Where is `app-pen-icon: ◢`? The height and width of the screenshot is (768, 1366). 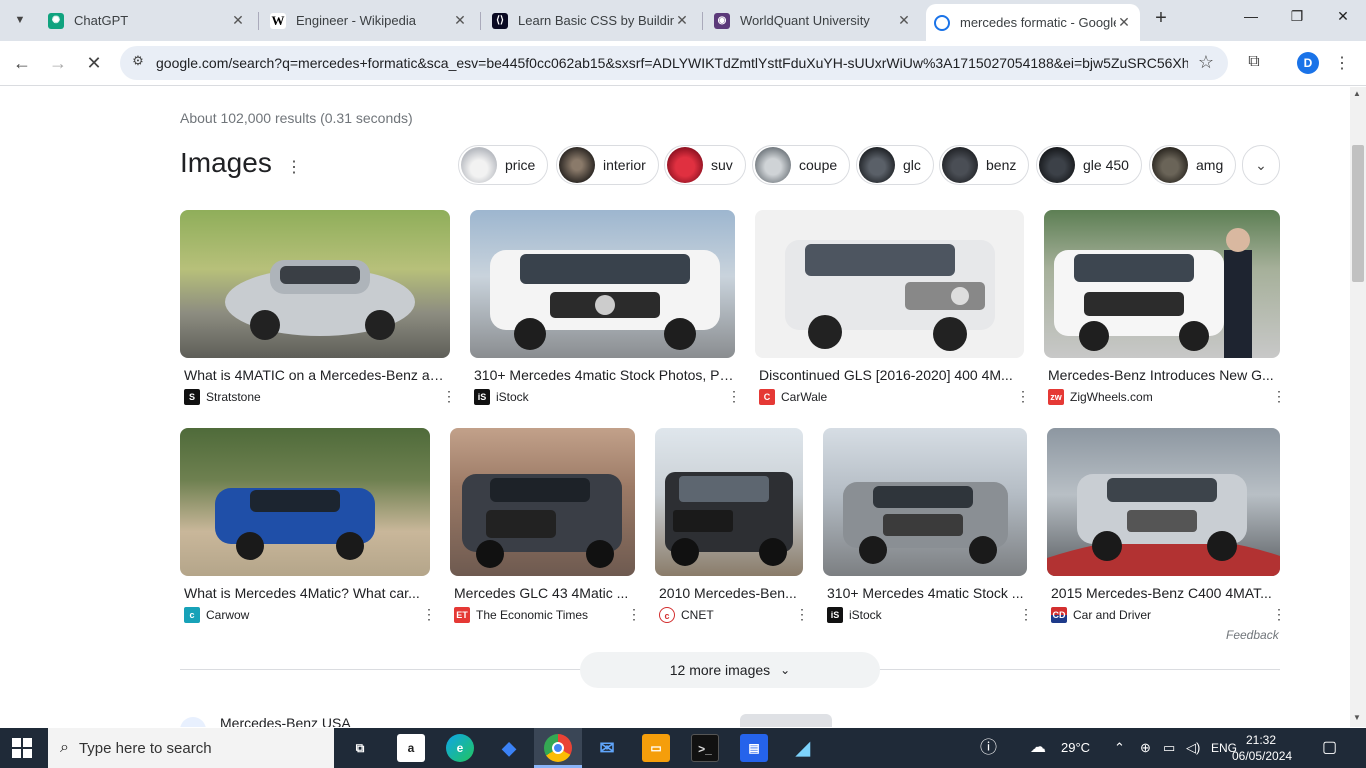
app-pen-icon: ◢ is located at coordinates (803, 748).